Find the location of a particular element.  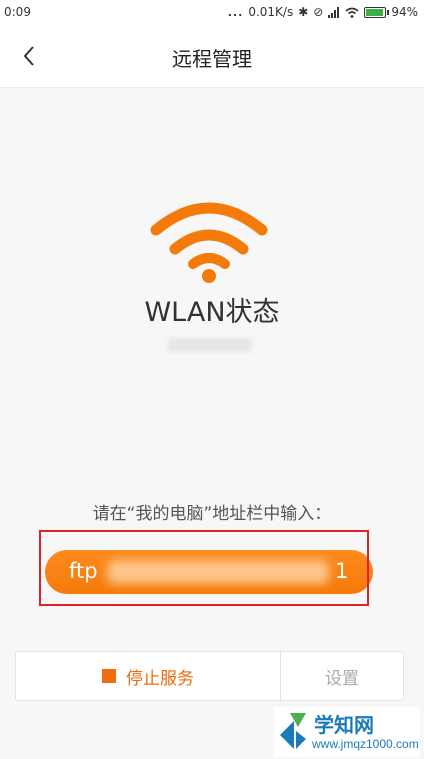

page-title: 远程管理 is located at coordinates (212, 59).